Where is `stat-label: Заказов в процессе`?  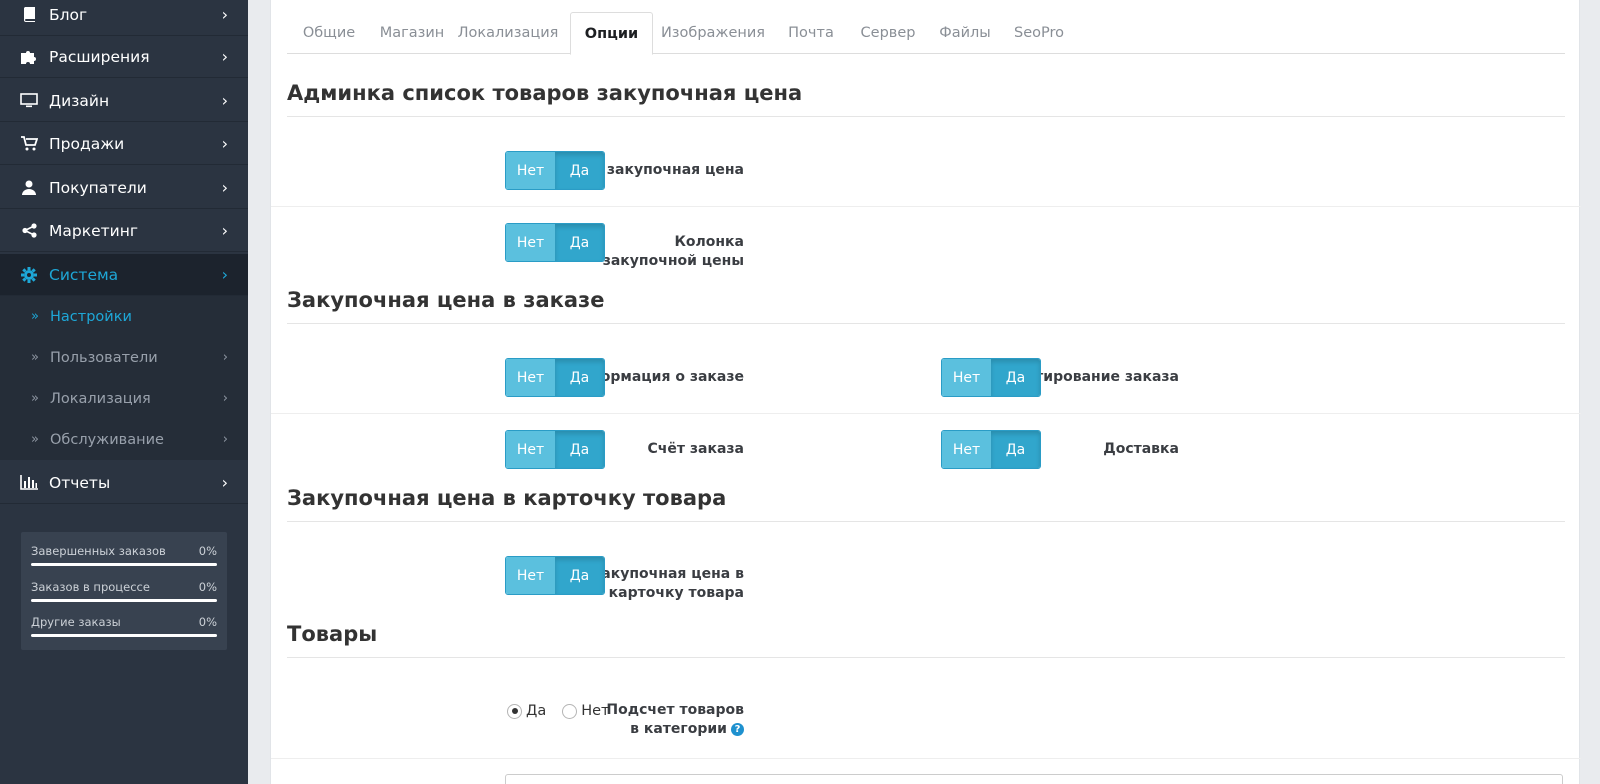
stat-label: Заказов в процессе is located at coordinates (90, 586).